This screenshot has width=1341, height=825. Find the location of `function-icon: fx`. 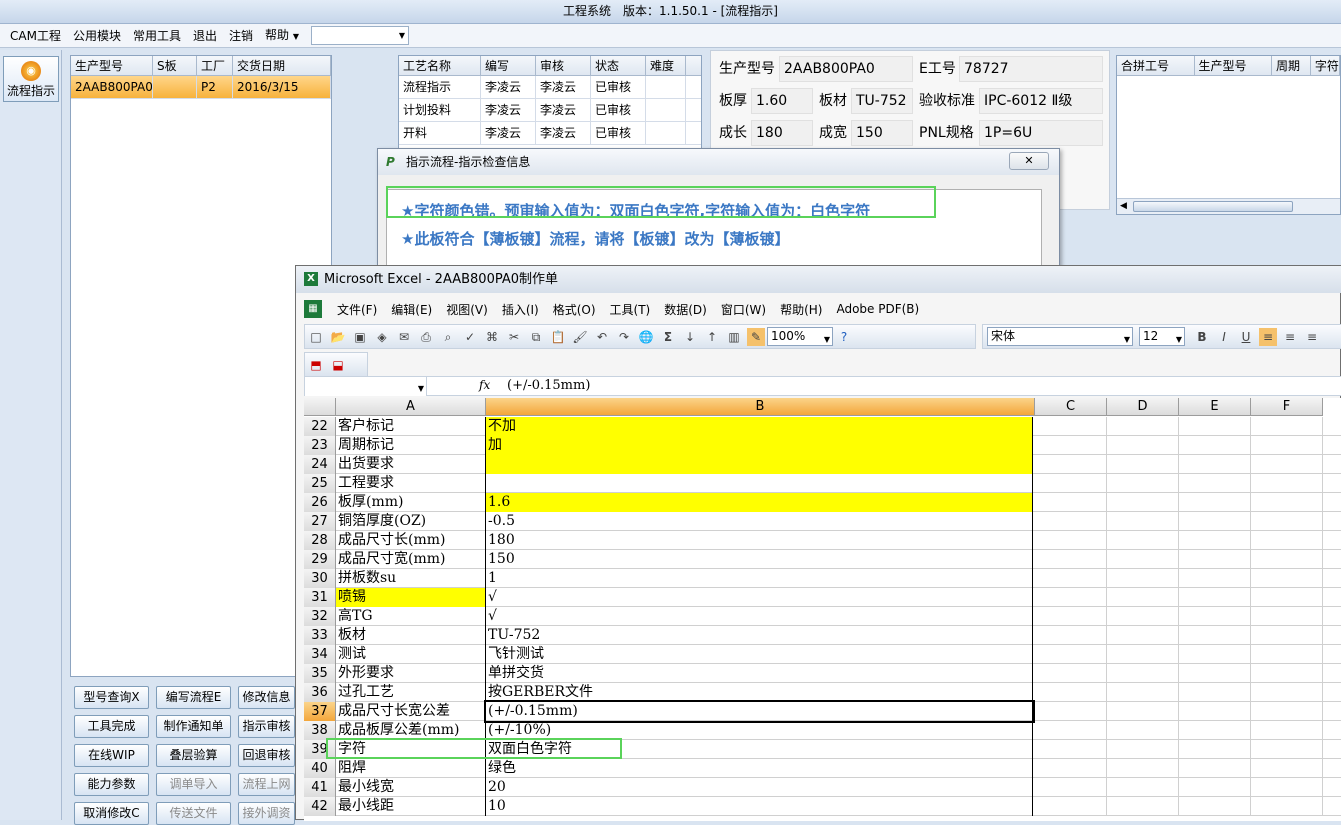

function-icon: fx is located at coordinates (484, 385).